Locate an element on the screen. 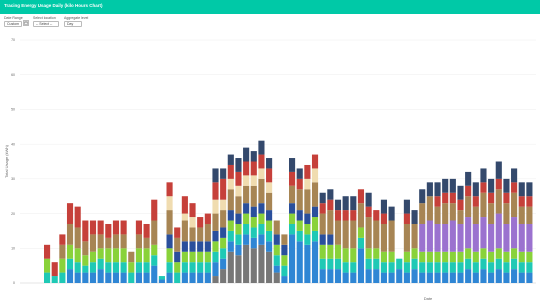 The image size is (540, 303). y-tick-label: 10 is located at coordinates (13, 248).